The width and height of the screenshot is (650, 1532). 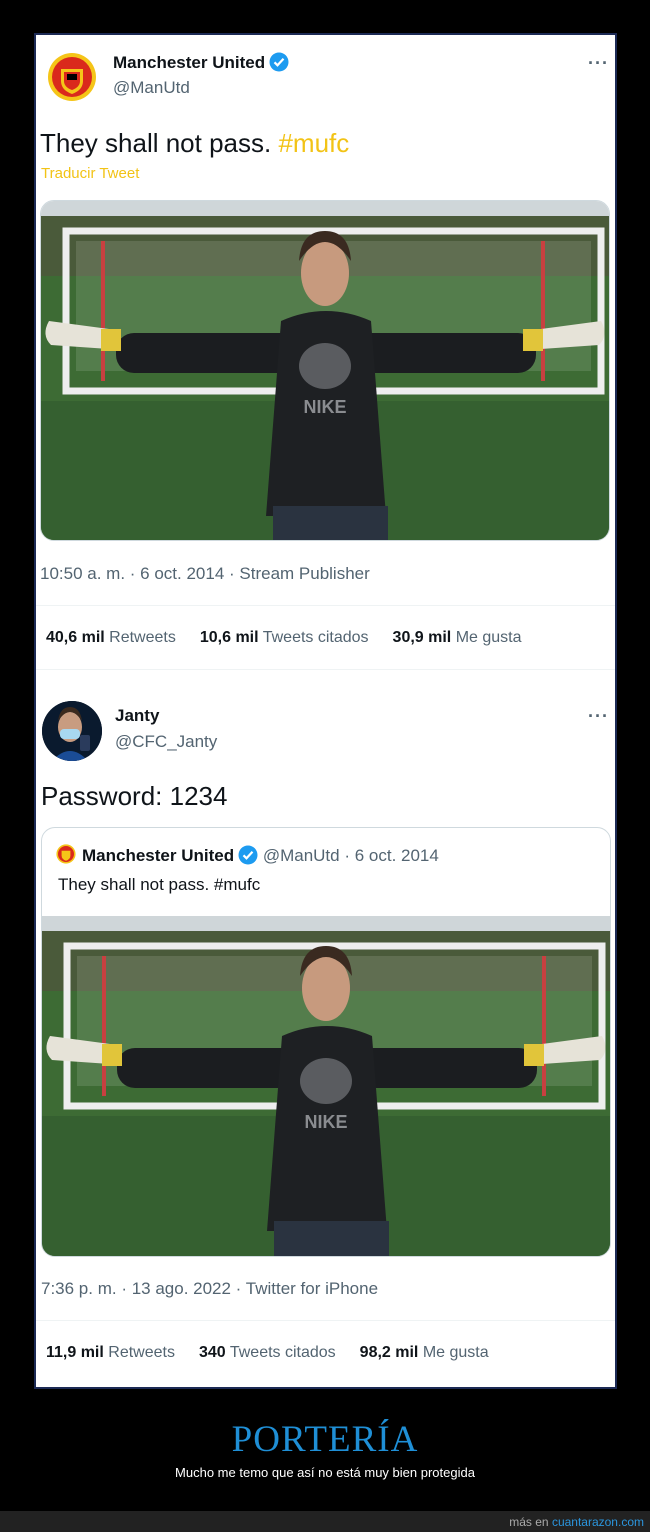 I want to click on author-name: Janty, so click(x=137, y=716).